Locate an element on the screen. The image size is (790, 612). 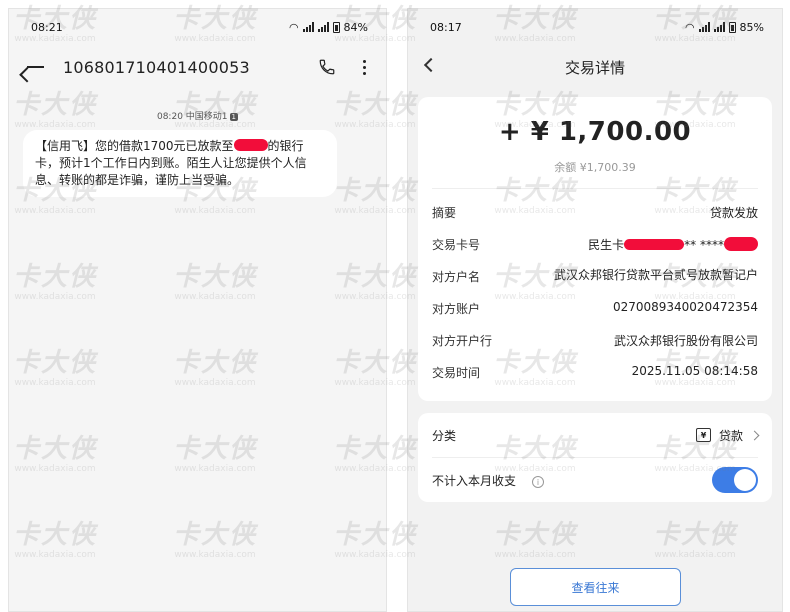
exclude-label-wrap: 不计入本月收支 i is located at coordinates (488, 480).